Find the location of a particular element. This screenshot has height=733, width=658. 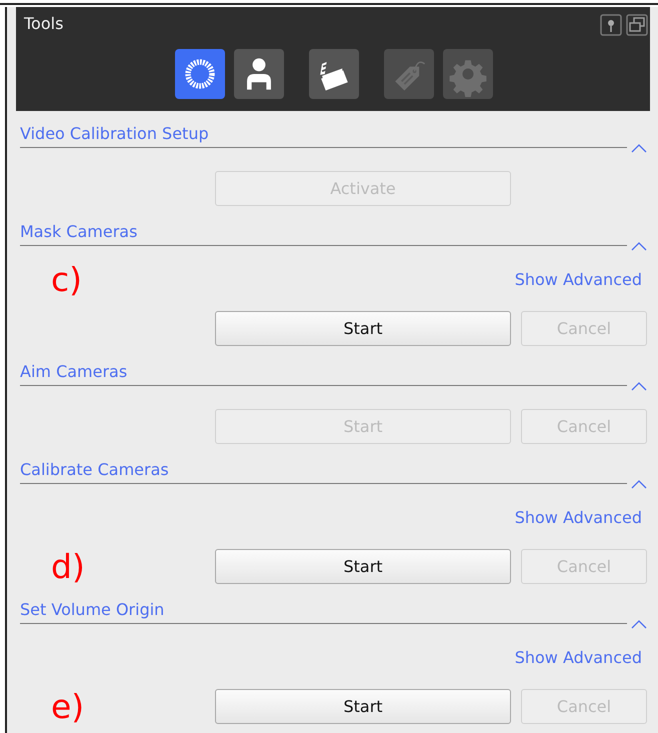

pin-icon is located at coordinates (611, 25).